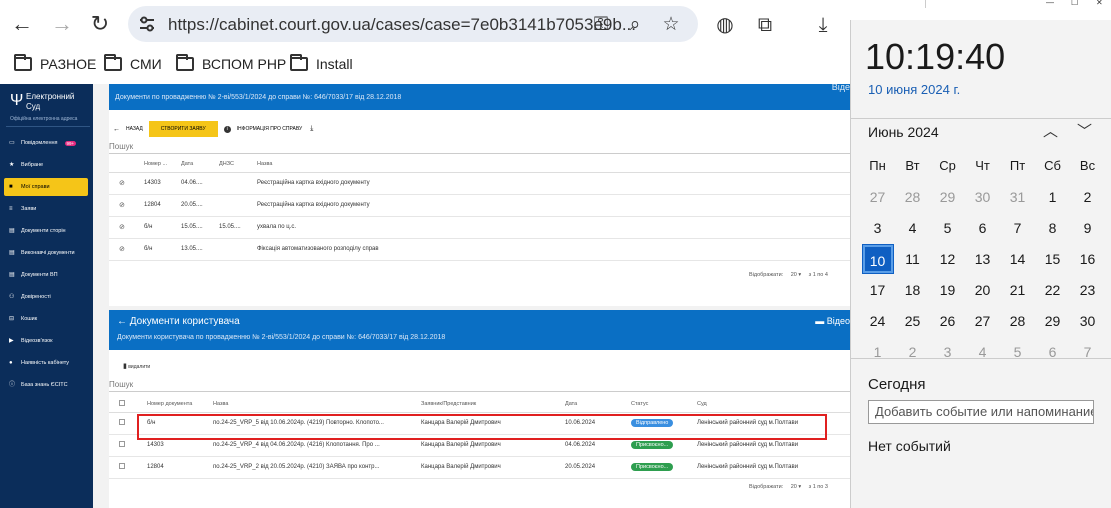  Describe the element at coordinates (947, 228) in the screenshot. I see `calendar-day: 5` at that location.